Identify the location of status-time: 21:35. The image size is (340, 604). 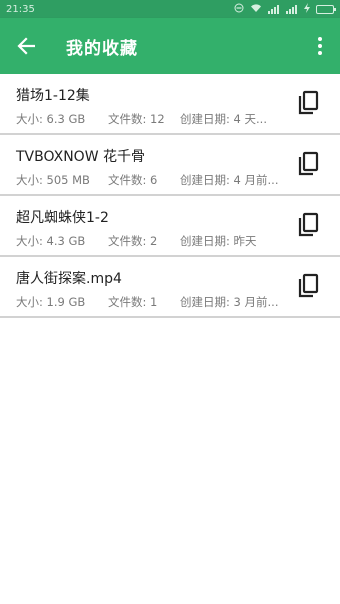
(20, 9).